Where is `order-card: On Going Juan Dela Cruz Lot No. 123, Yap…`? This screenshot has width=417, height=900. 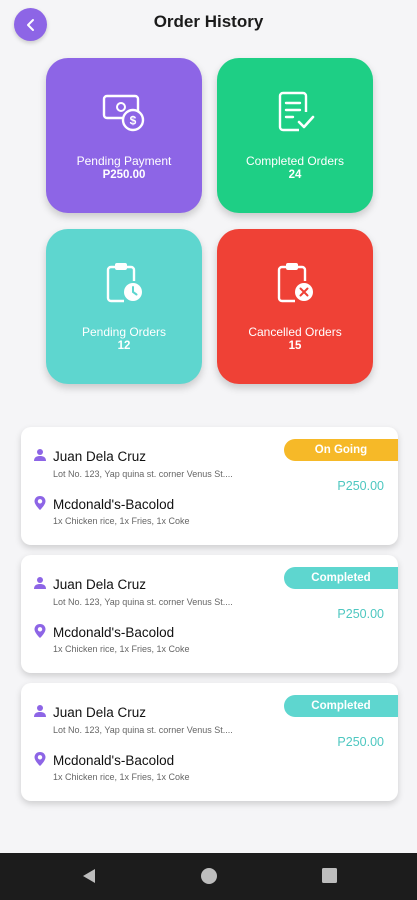
order-card: On Going Juan Dela Cruz Lot No. 123, Yap… is located at coordinates (209, 486).